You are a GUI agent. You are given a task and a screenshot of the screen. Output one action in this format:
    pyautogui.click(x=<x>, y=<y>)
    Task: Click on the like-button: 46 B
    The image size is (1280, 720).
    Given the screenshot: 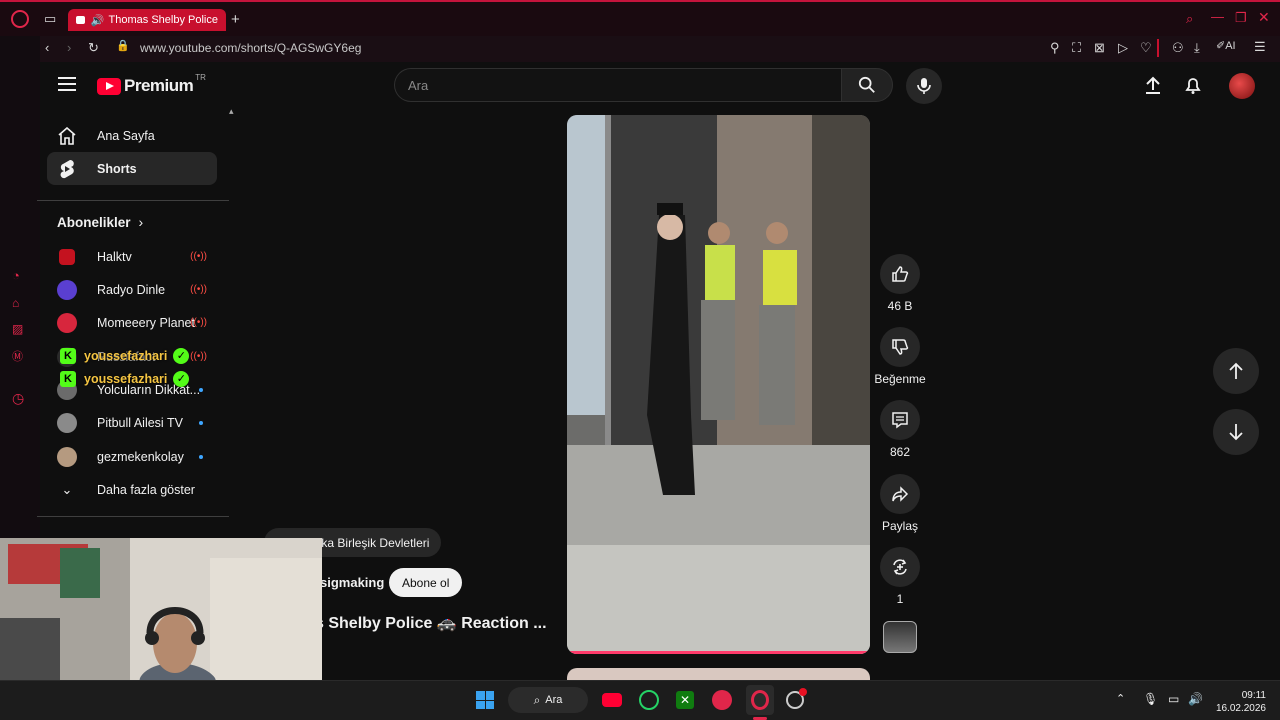 What is the action you would take?
    pyautogui.click(x=900, y=283)
    